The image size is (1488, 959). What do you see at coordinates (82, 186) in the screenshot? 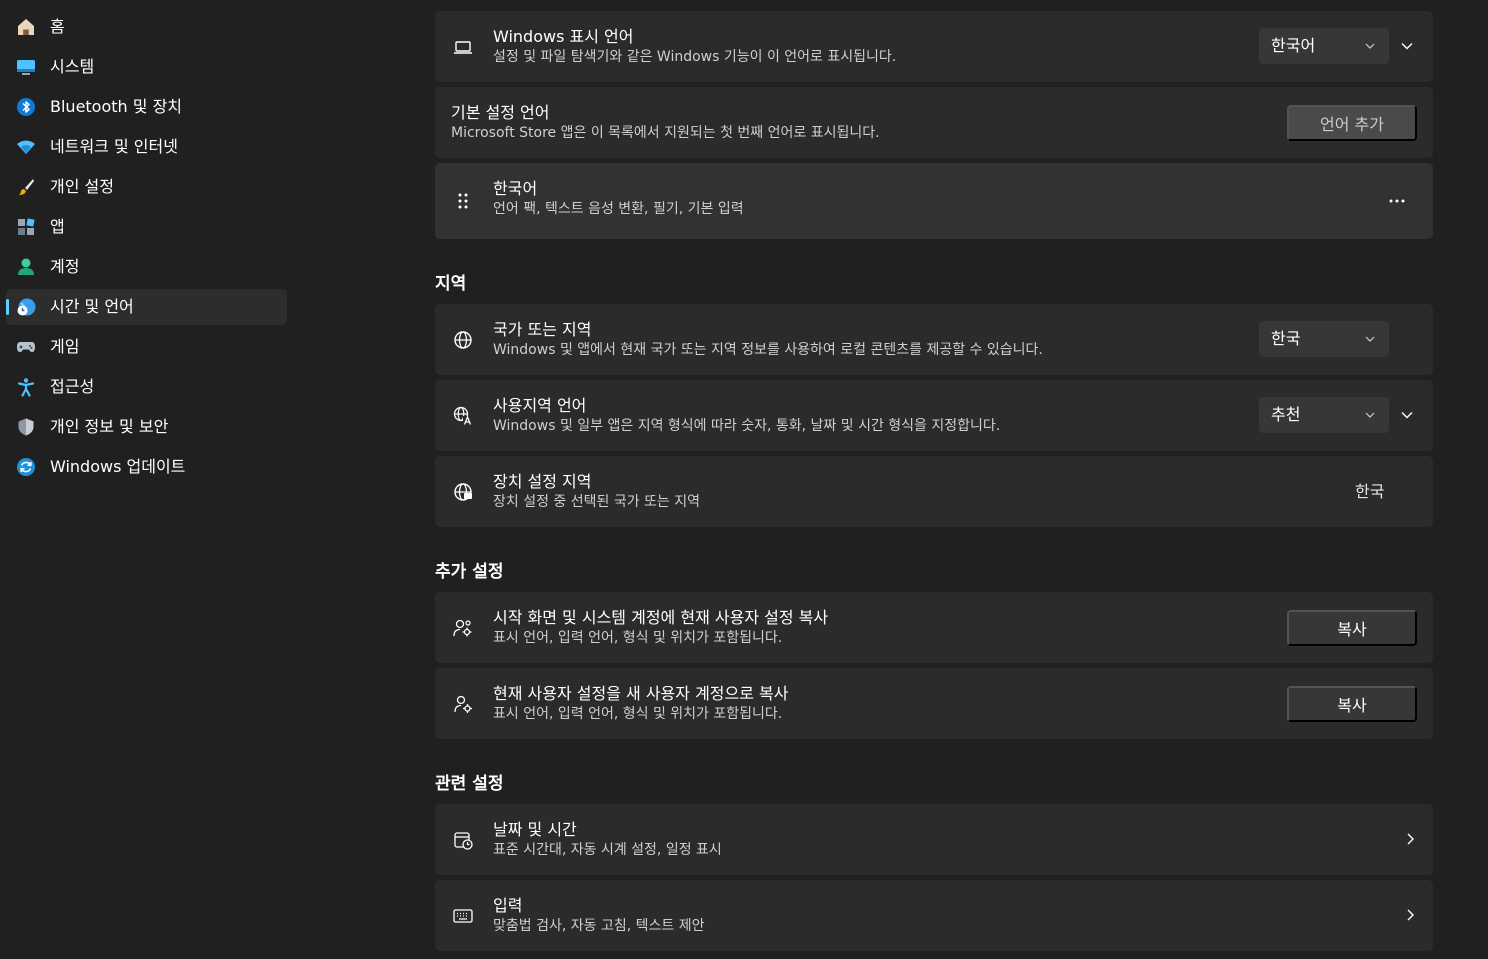
I see `sidebar-item-label: 개인 설정` at bounding box center [82, 186].